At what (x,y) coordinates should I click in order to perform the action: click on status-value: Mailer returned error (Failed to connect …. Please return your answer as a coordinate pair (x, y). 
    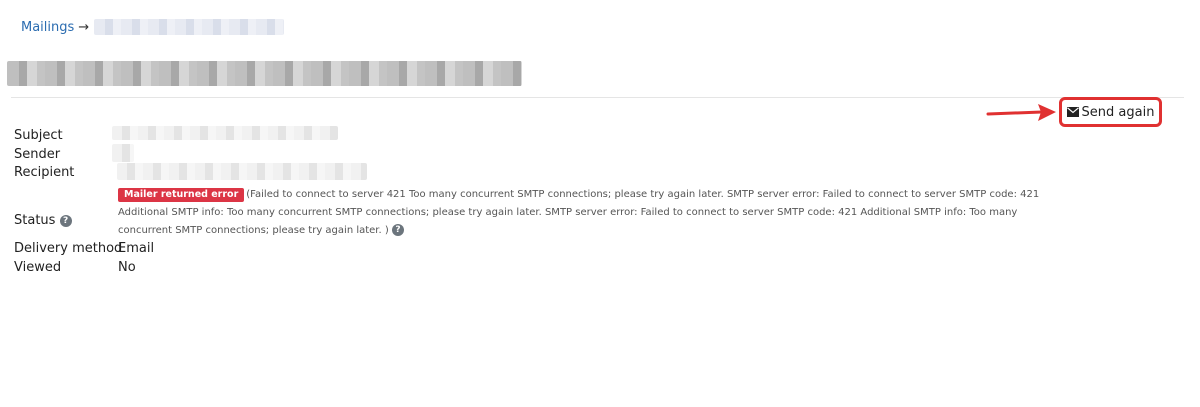
    Looking at the image, I should click on (588, 213).